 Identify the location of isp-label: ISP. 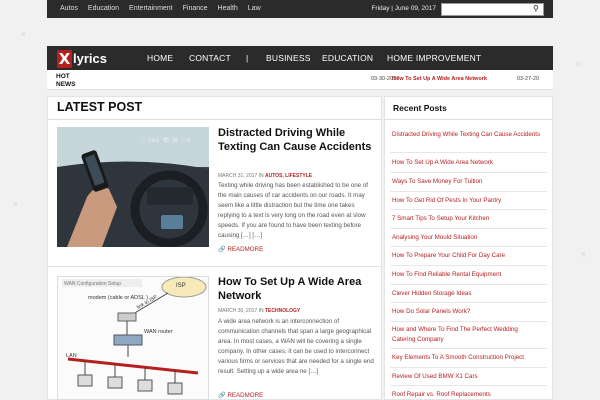
(181, 286).